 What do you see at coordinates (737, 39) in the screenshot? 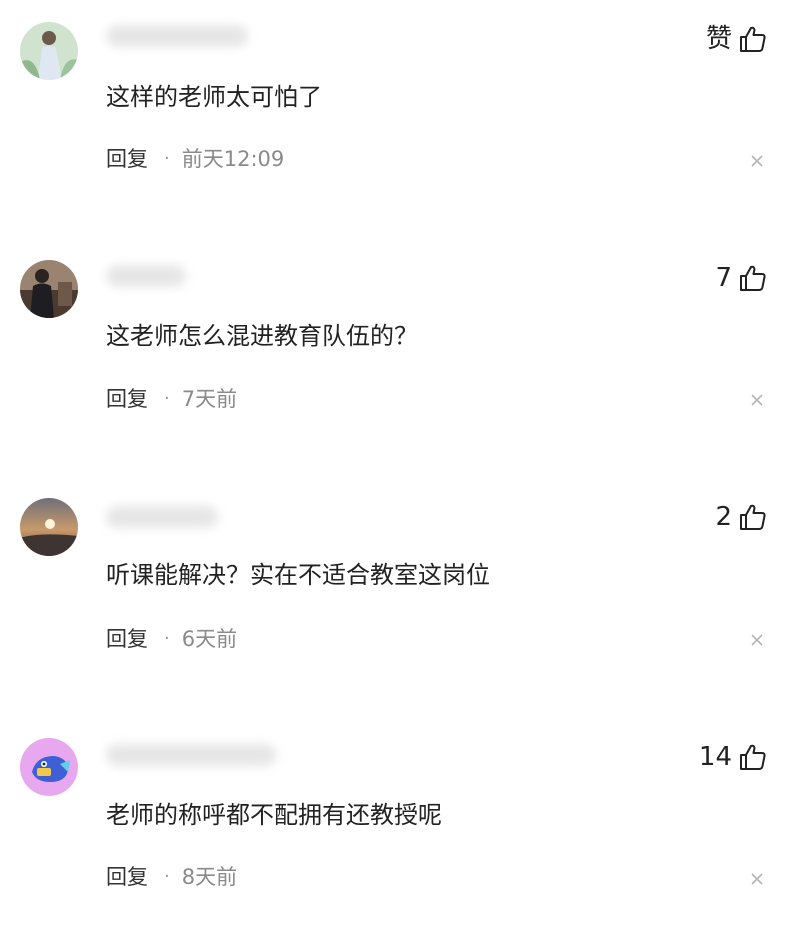
I see `like-button: 赞` at bounding box center [737, 39].